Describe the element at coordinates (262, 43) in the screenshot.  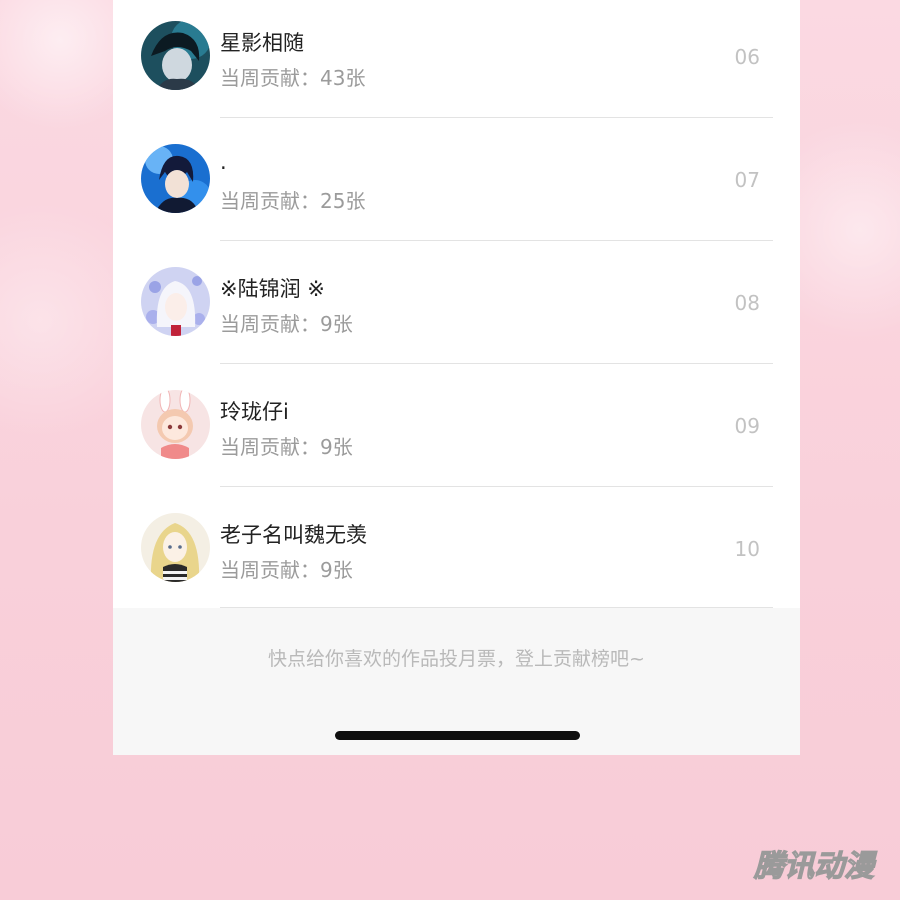
I see `contributor-name: 星影相随` at that location.